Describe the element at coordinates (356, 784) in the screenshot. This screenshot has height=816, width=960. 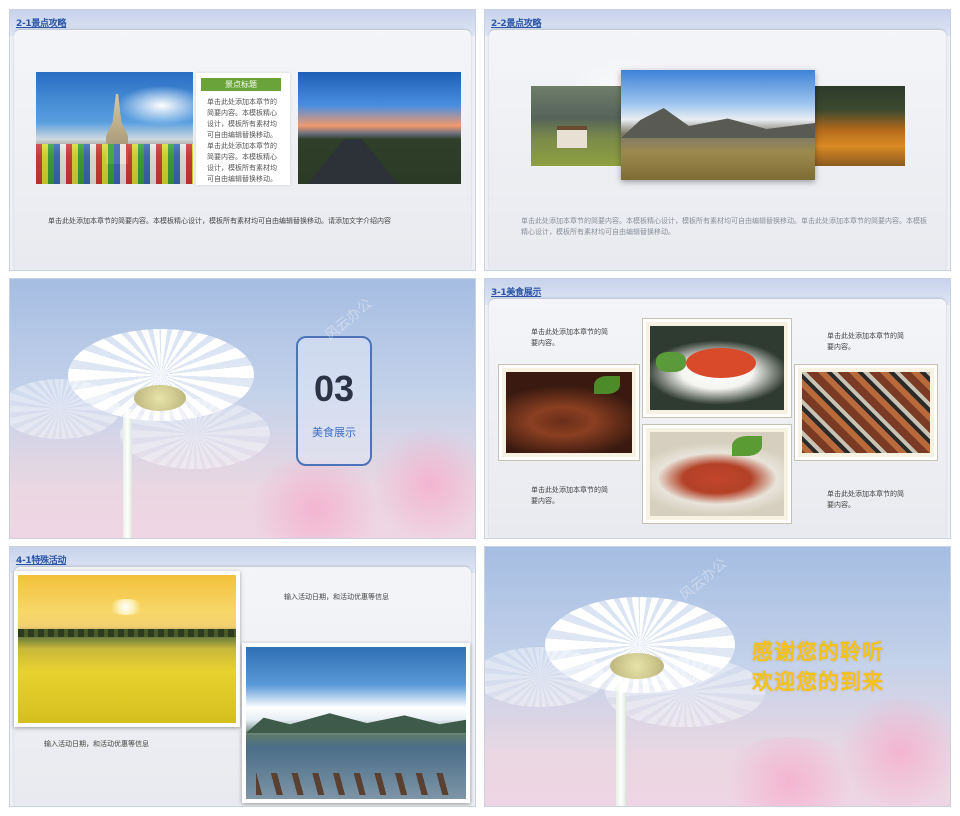
I see `boats-shape` at that location.